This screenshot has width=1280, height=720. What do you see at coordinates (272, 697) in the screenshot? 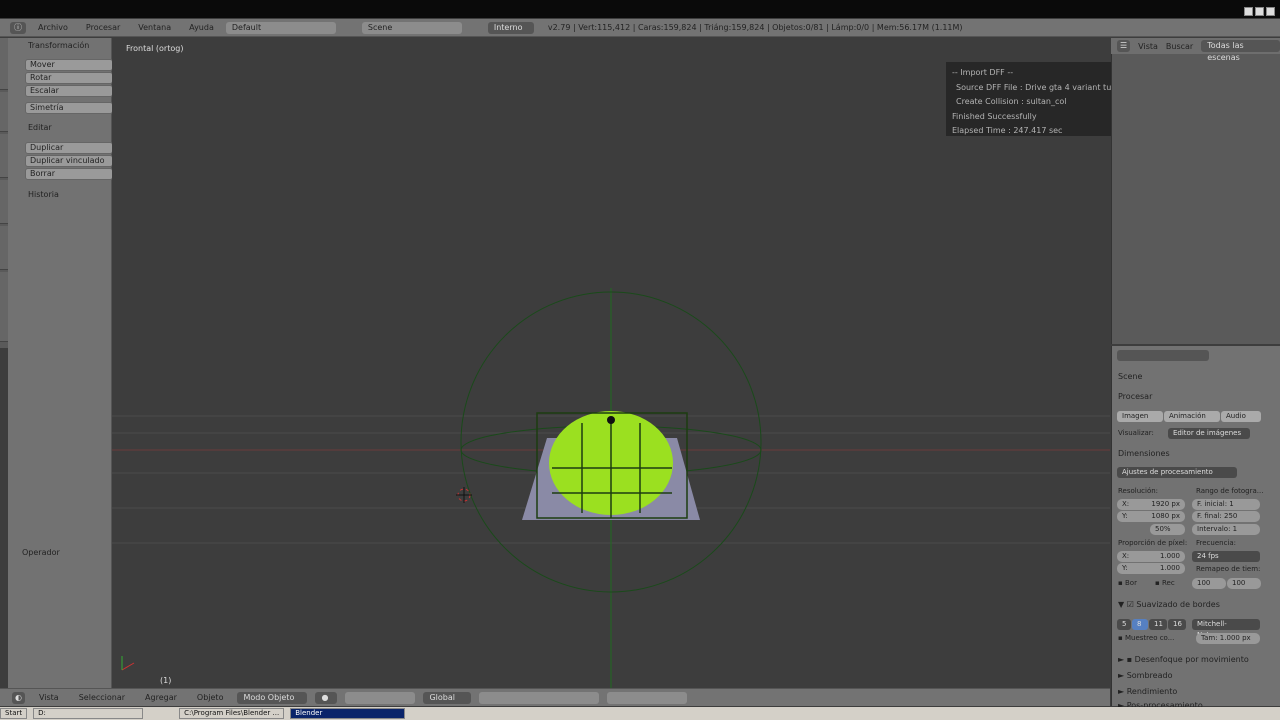
I see `mode-select: Modo Objeto` at bounding box center [272, 697].